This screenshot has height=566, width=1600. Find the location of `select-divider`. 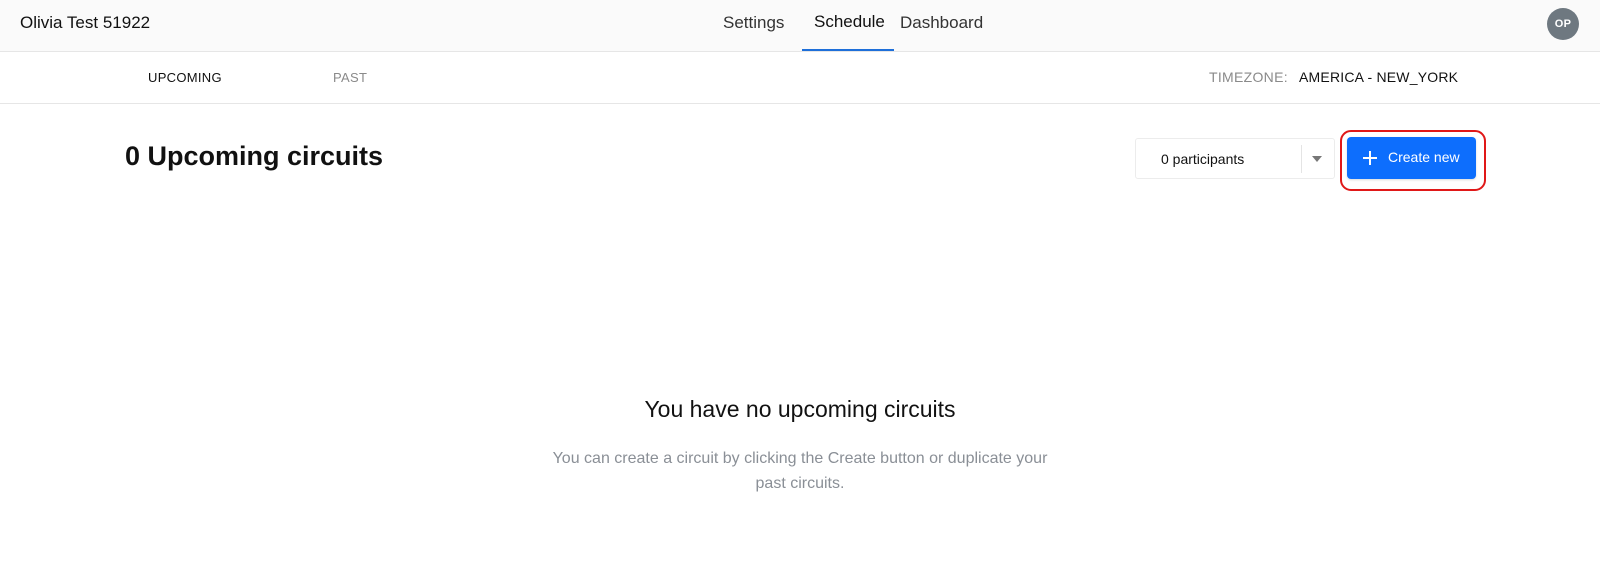

select-divider is located at coordinates (1301, 159).